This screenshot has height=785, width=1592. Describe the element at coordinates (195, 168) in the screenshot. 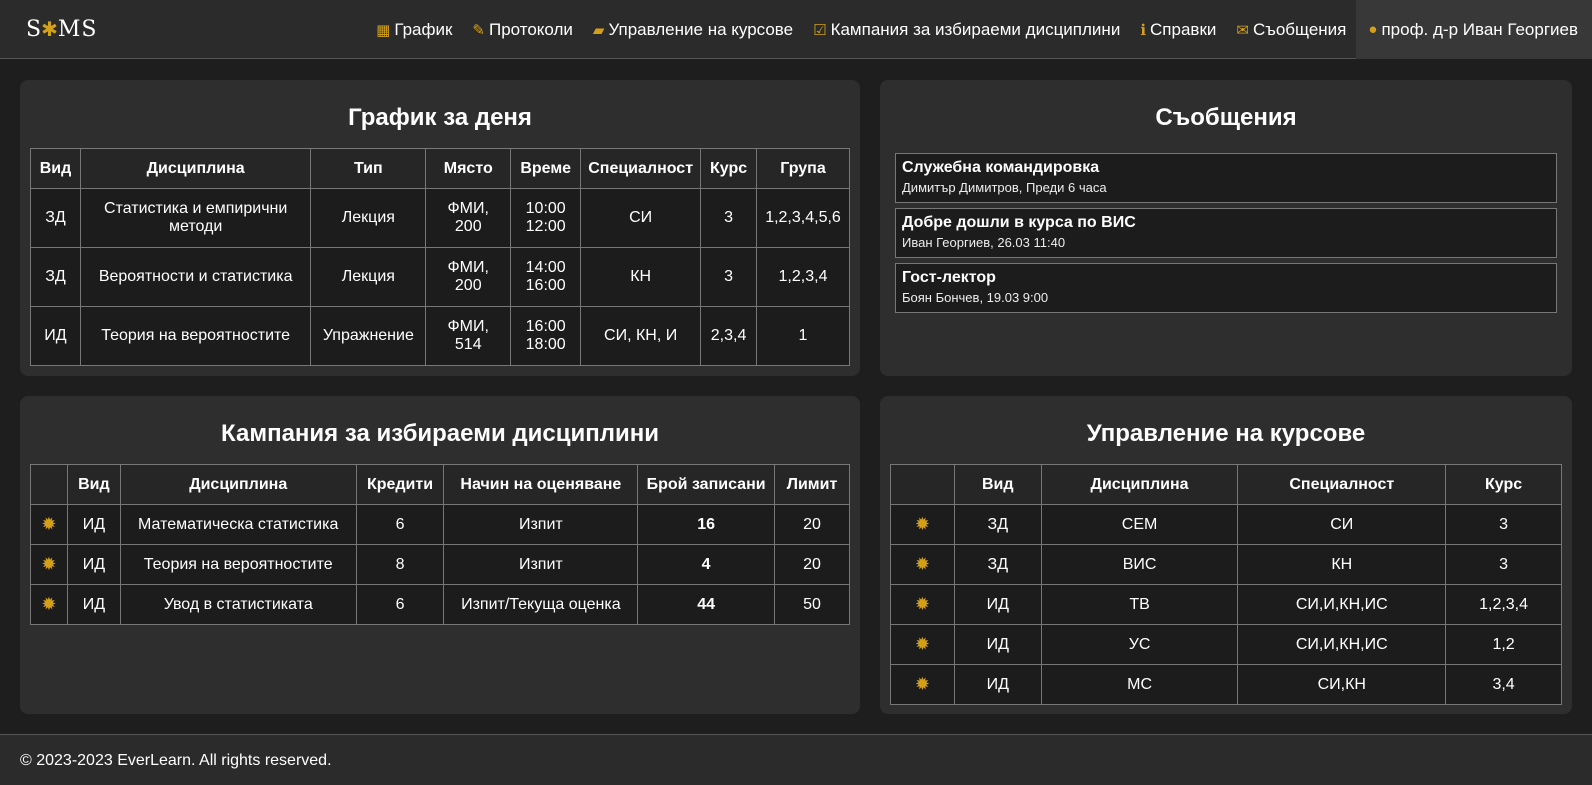

I see `table-header: Дисциплина` at that location.